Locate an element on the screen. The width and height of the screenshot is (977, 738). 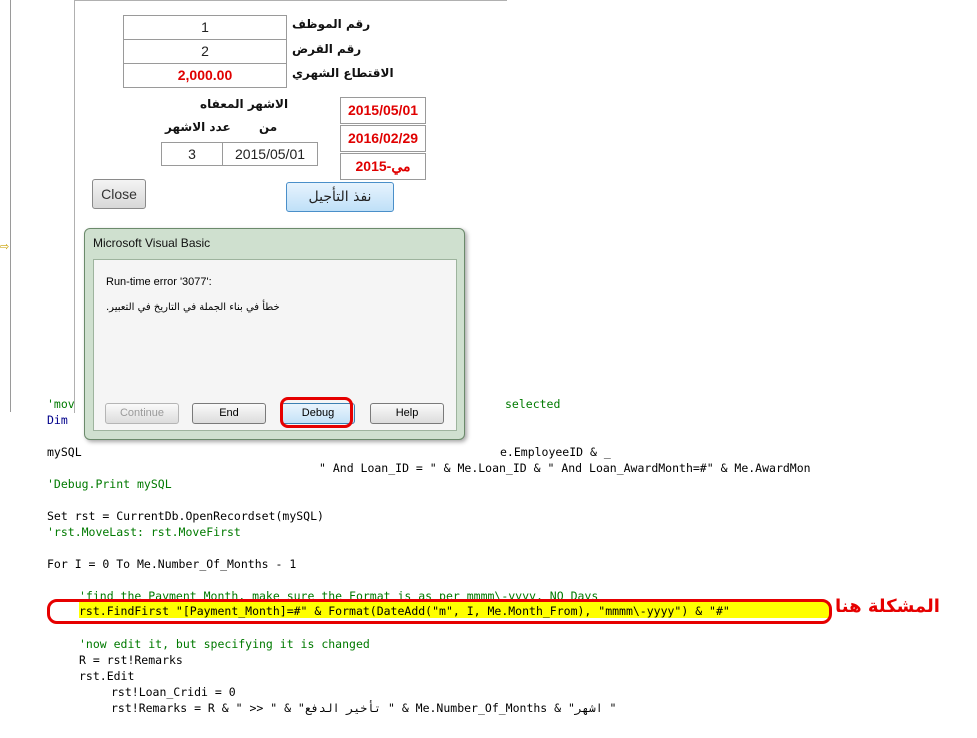
code-line-2: Dim is located at coordinates (57, 420).